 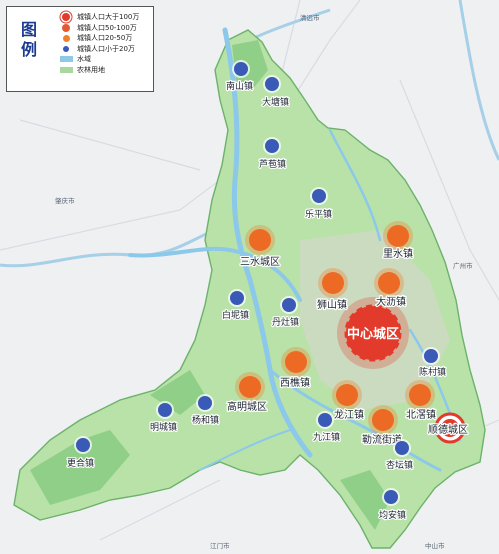 What do you see at coordinates (432, 372) in the screenshot?
I see `town-label-chencun: 陈村镇` at bounding box center [432, 372].